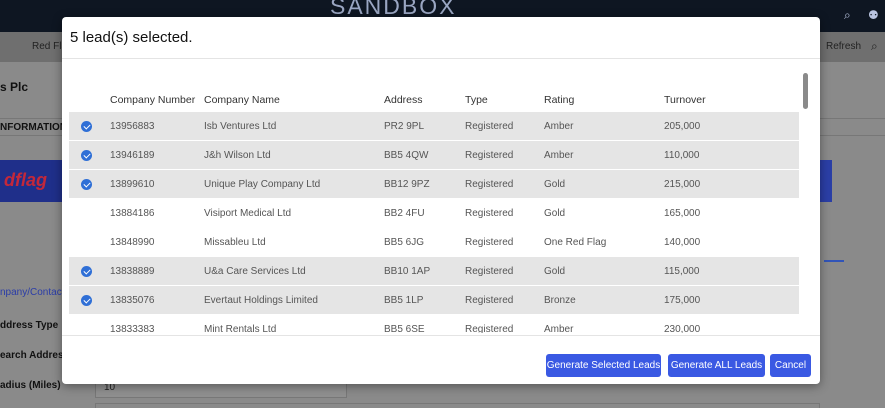 Image resolution: width=885 pixels, height=408 pixels. I want to click on cell-rating: One Red Flag, so click(575, 242).